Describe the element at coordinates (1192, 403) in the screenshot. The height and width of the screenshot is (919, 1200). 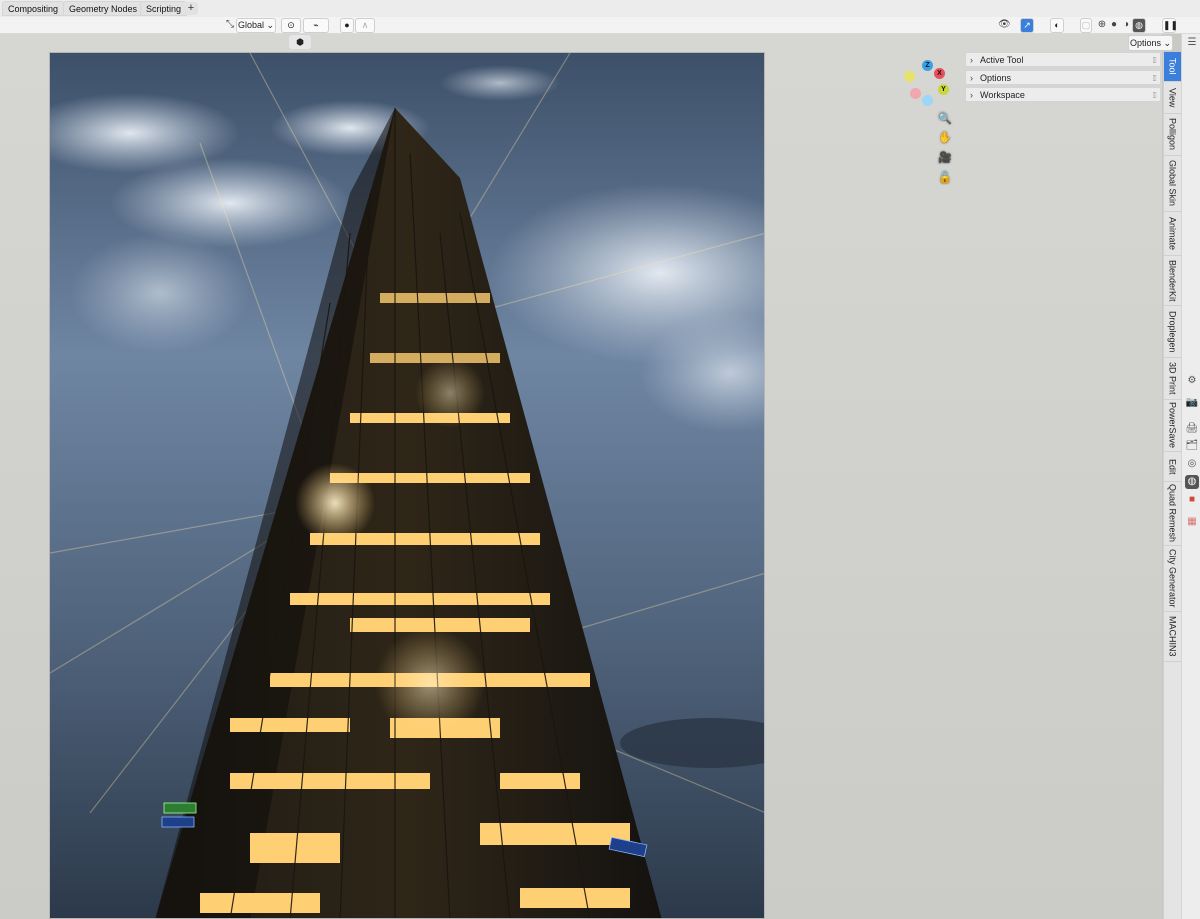
I see `render-properties-icon: 📷` at that location.